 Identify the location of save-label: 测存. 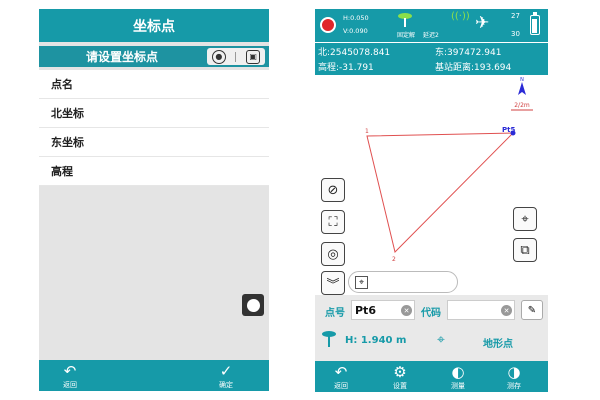
(514, 386).